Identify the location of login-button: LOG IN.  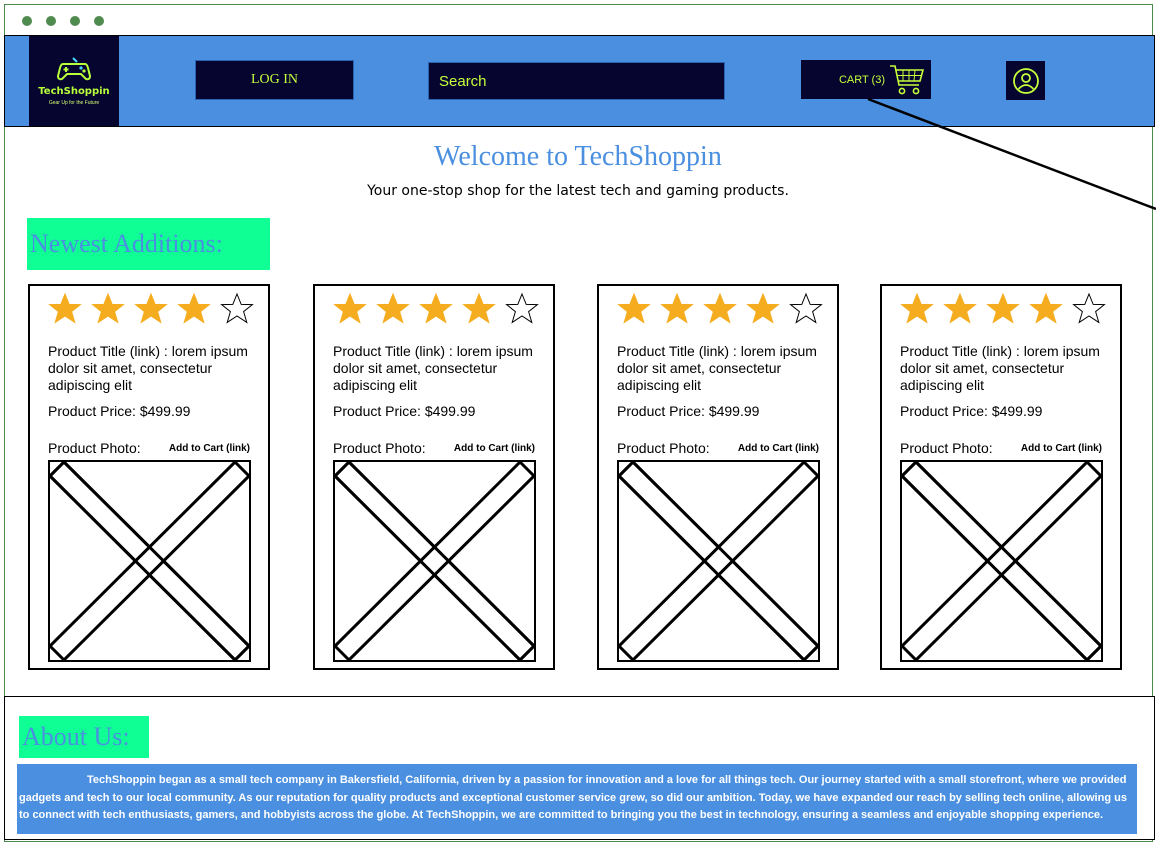
(274, 80).